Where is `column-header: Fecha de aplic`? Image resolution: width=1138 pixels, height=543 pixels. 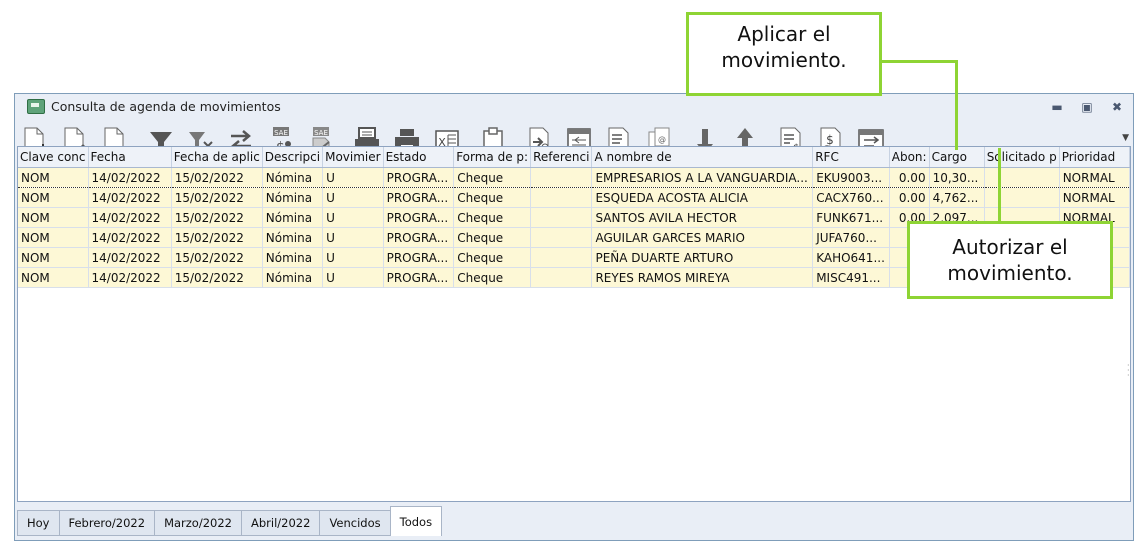
column-header: Fecha de aplic is located at coordinates (217, 157).